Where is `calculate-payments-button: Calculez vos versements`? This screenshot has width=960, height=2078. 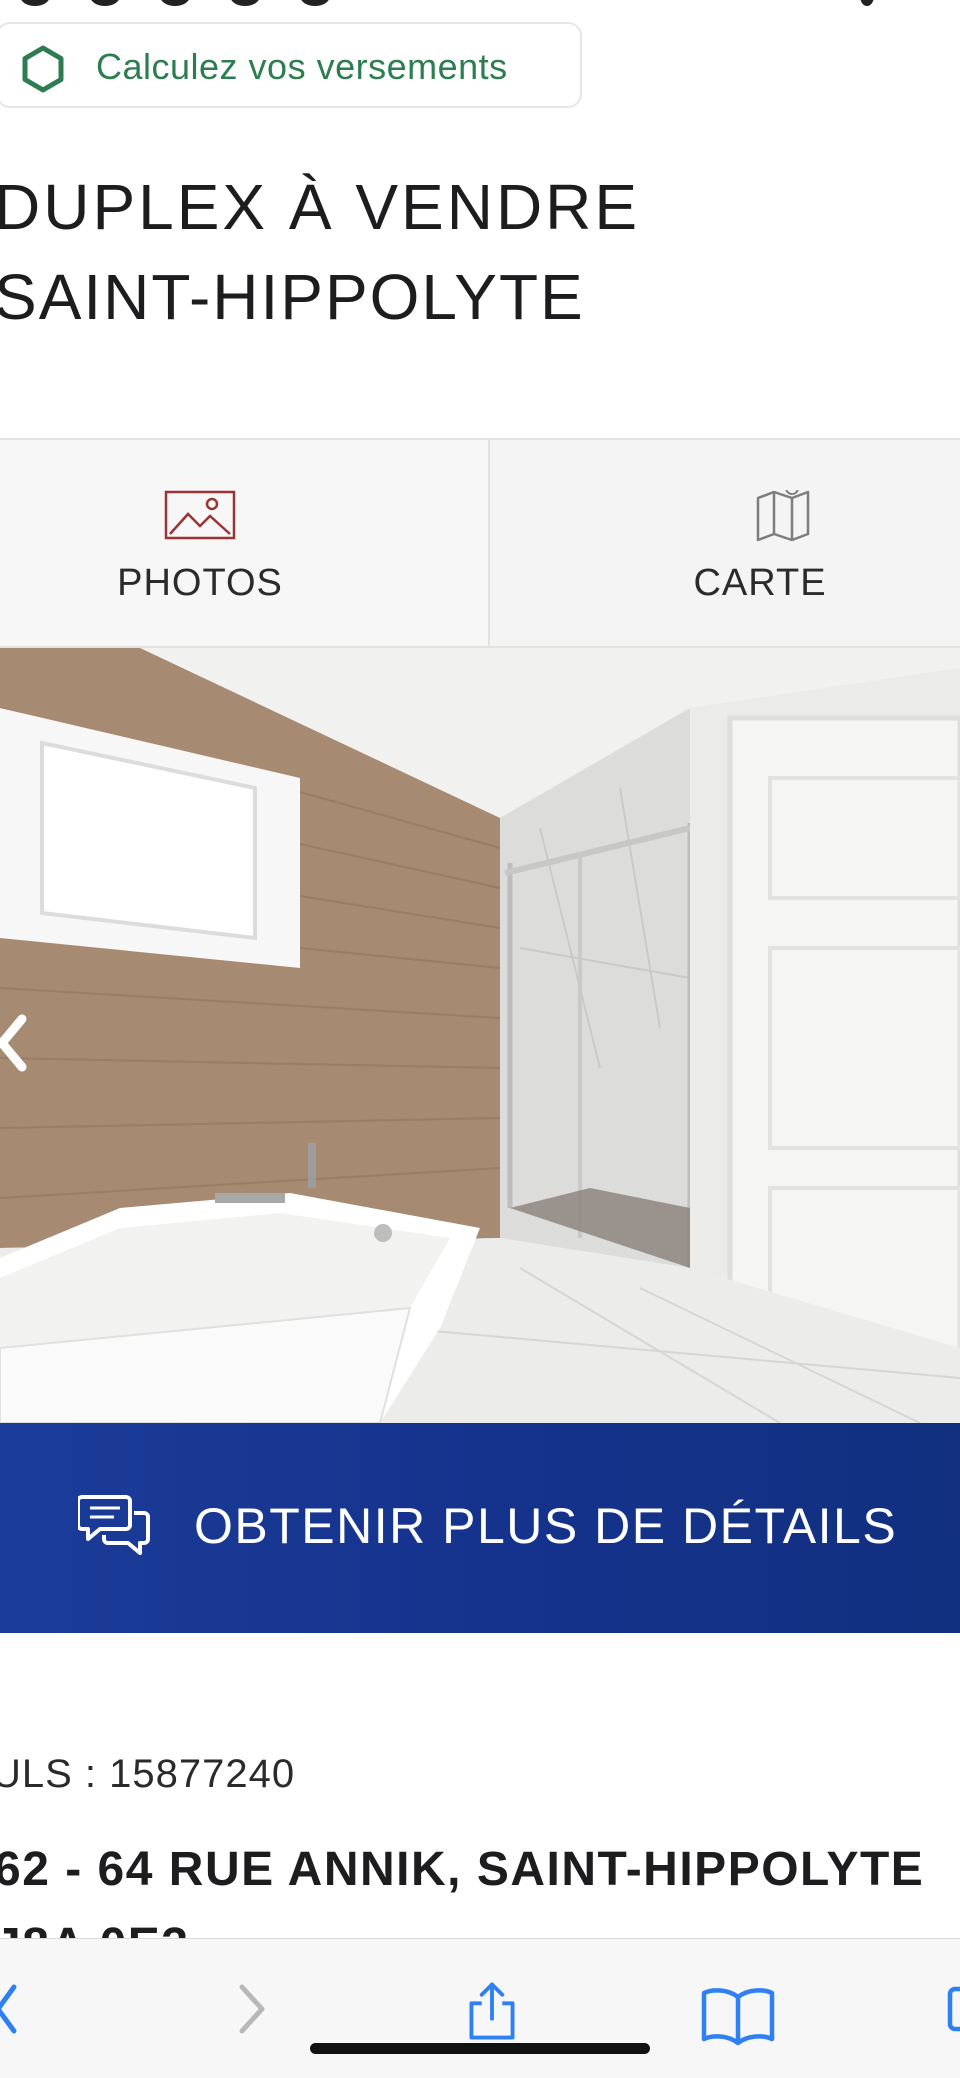
calculate-payments-button: Calculez vos versements is located at coordinates (291, 65).